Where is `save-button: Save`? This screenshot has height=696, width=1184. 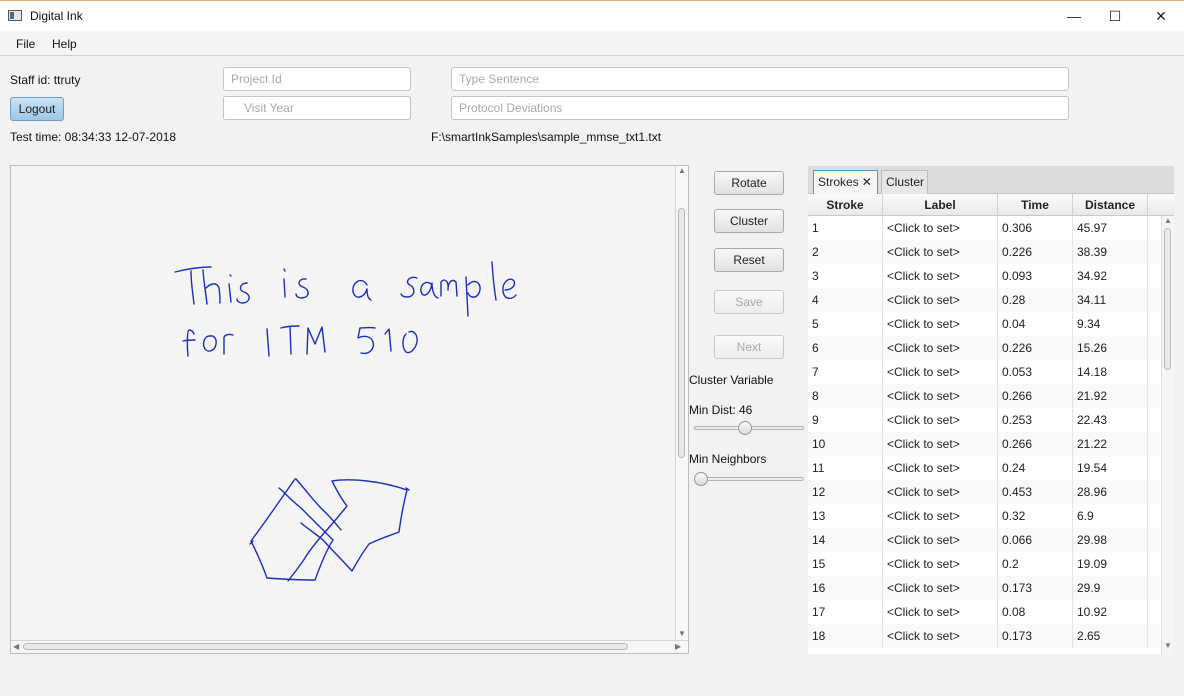 save-button: Save is located at coordinates (749, 302).